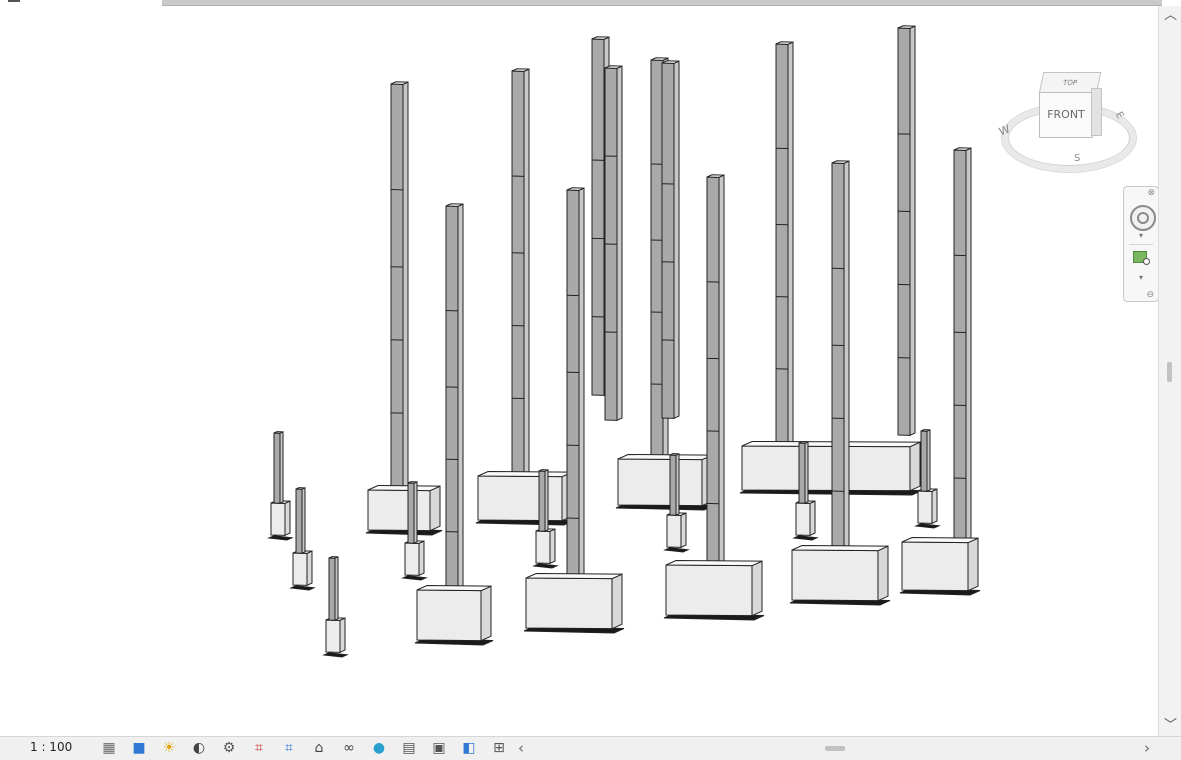 The height and width of the screenshot is (760, 1181). Describe the element at coordinates (139, 748) in the screenshot. I see `visual-style-icon: ■` at that location.